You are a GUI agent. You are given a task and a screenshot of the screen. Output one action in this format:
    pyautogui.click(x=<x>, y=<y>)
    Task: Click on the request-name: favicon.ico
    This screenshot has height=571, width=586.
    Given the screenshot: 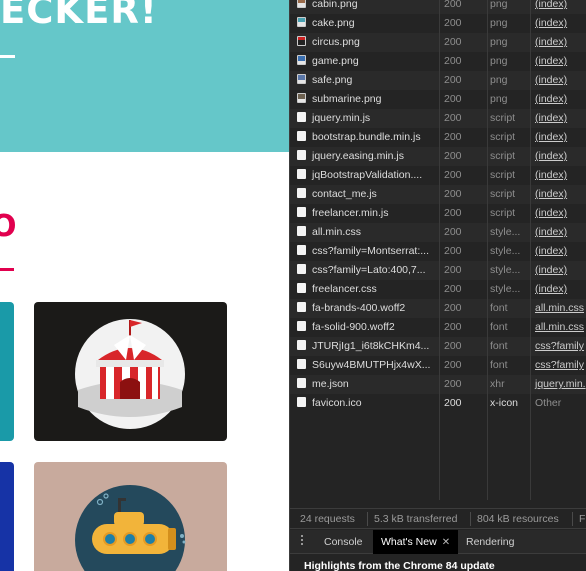 What is the action you would take?
    pyautogui.click(x=337, y=403)
    